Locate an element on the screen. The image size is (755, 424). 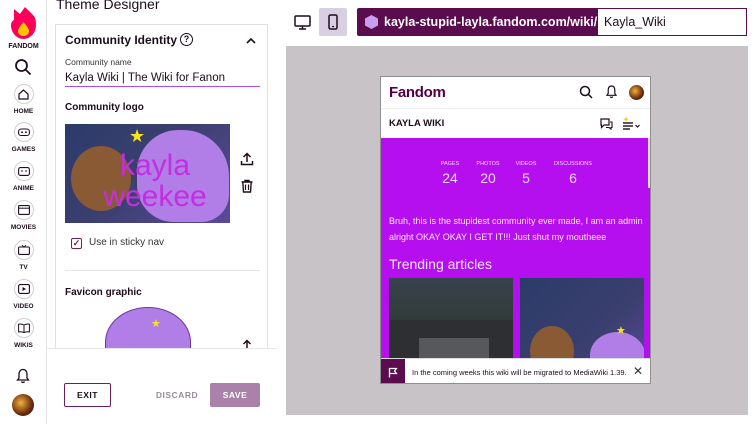
nav-item-wikis: WIKIS is located at coordinates (23, 333).